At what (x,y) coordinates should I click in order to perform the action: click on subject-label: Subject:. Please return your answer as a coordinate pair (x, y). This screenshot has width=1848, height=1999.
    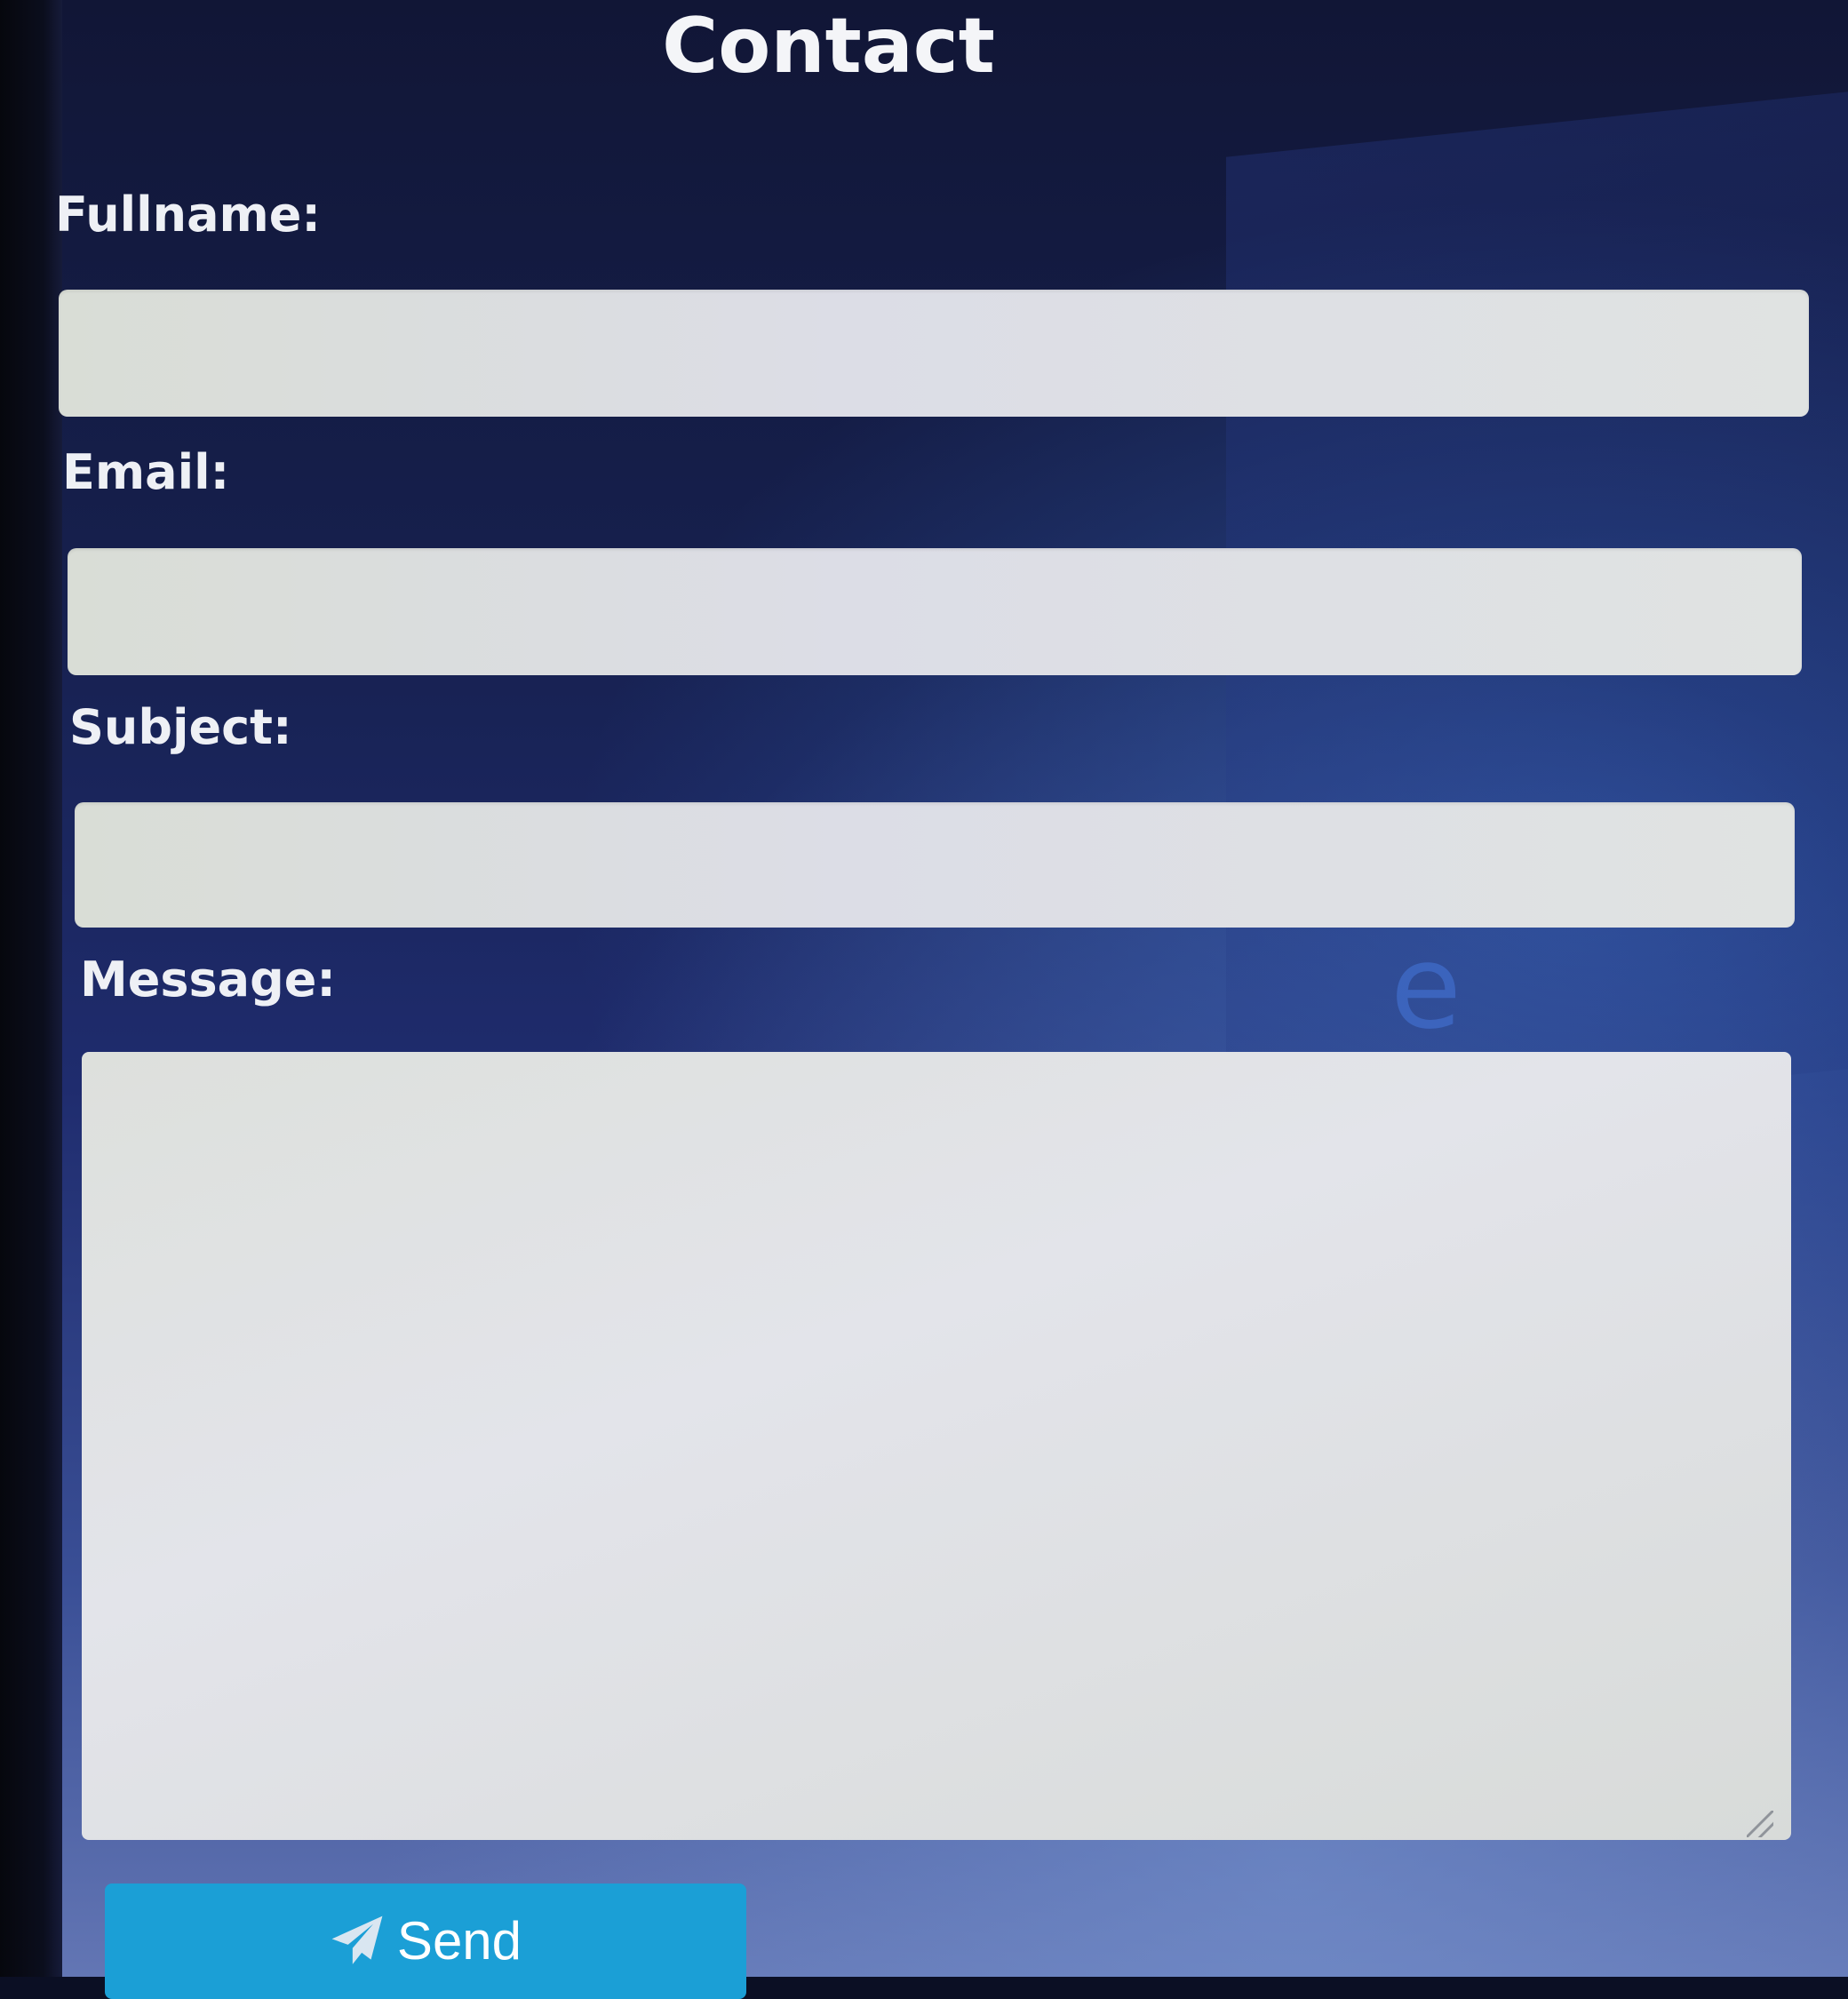
    Looking at the image, I should click on (180, 727).